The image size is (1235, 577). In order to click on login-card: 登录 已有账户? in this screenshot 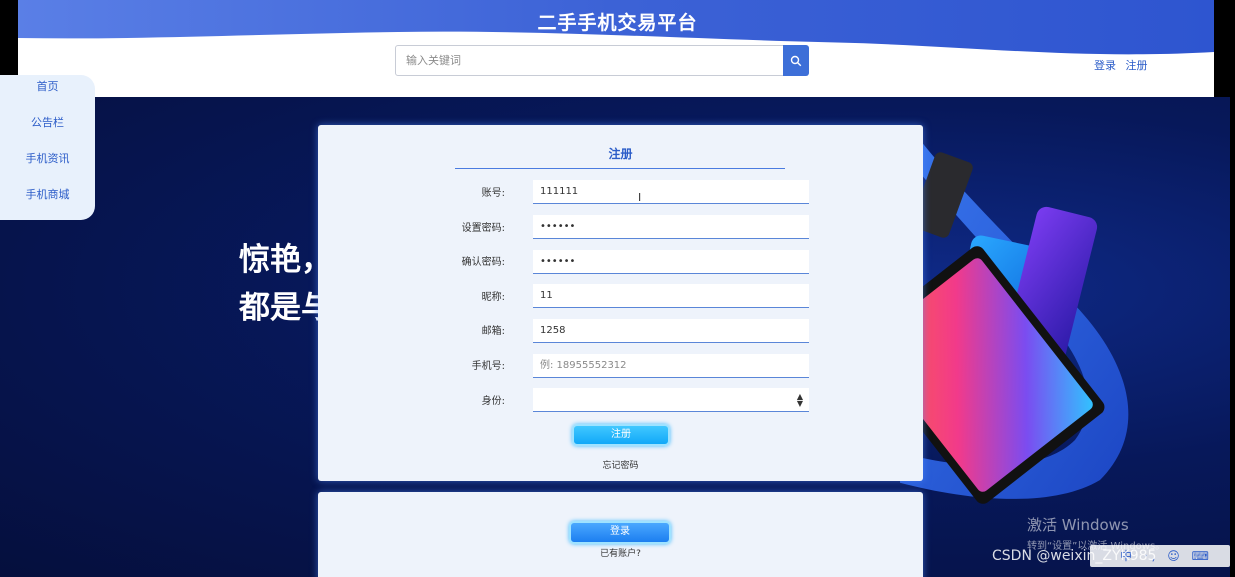, I will do `click(620, 534)`.